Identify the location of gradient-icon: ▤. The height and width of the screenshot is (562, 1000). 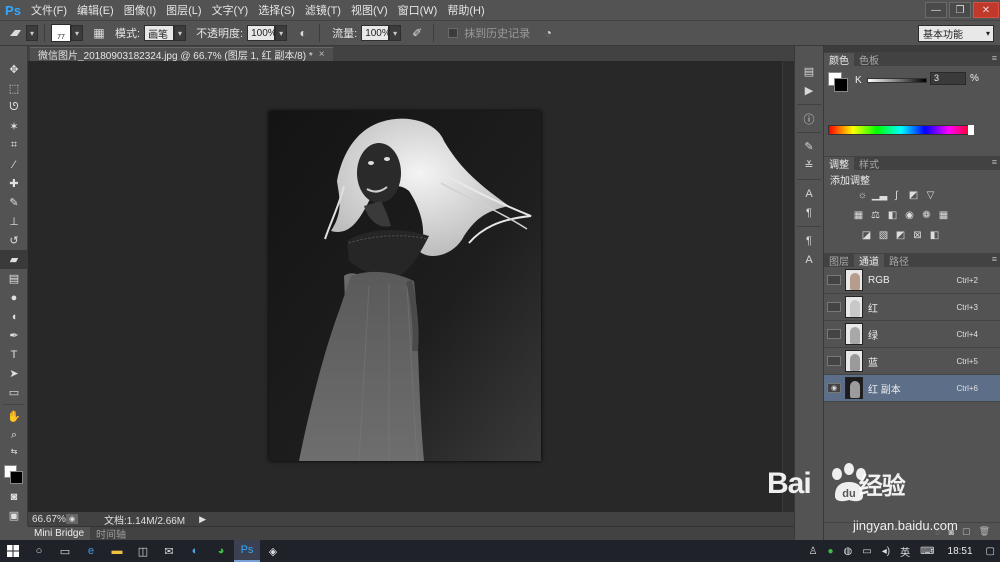
(14, 278).